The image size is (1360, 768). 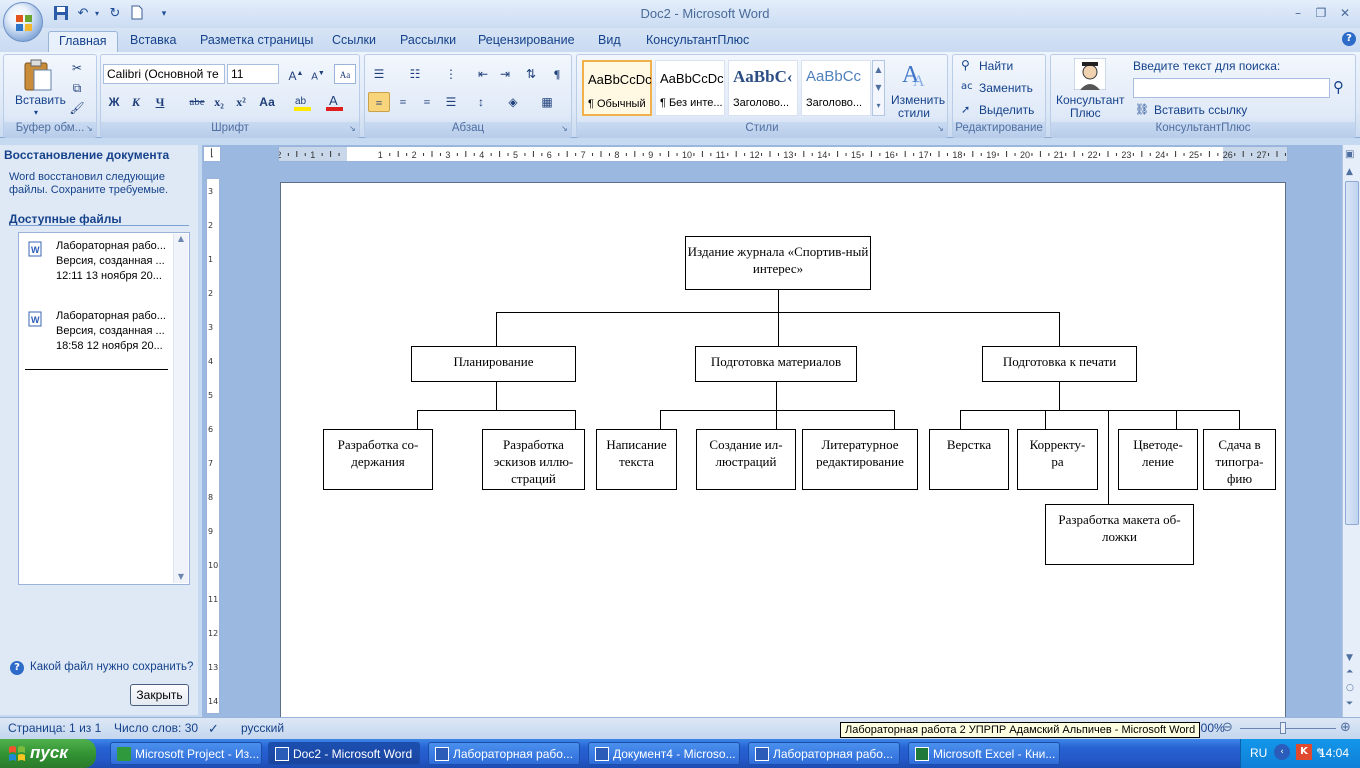 I want to click on taskbar-item-doc2: Doc2 - Microsoft Word, so click(x=344, y=753).